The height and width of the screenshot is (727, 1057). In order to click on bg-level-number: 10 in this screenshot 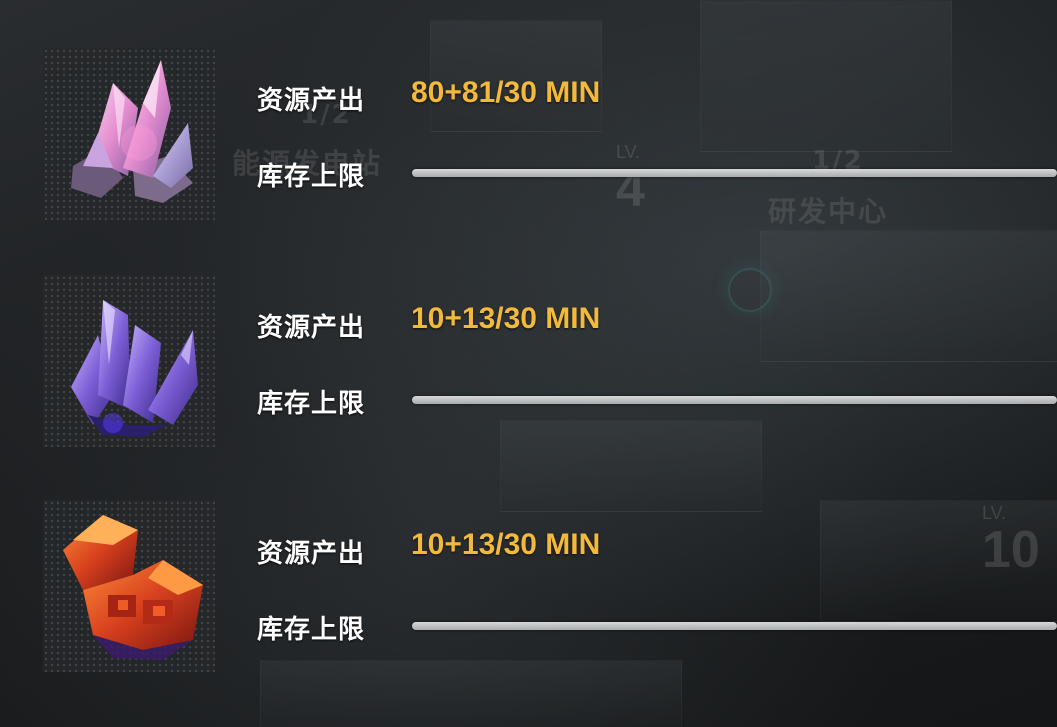, I will do `click(1011, 550)`.